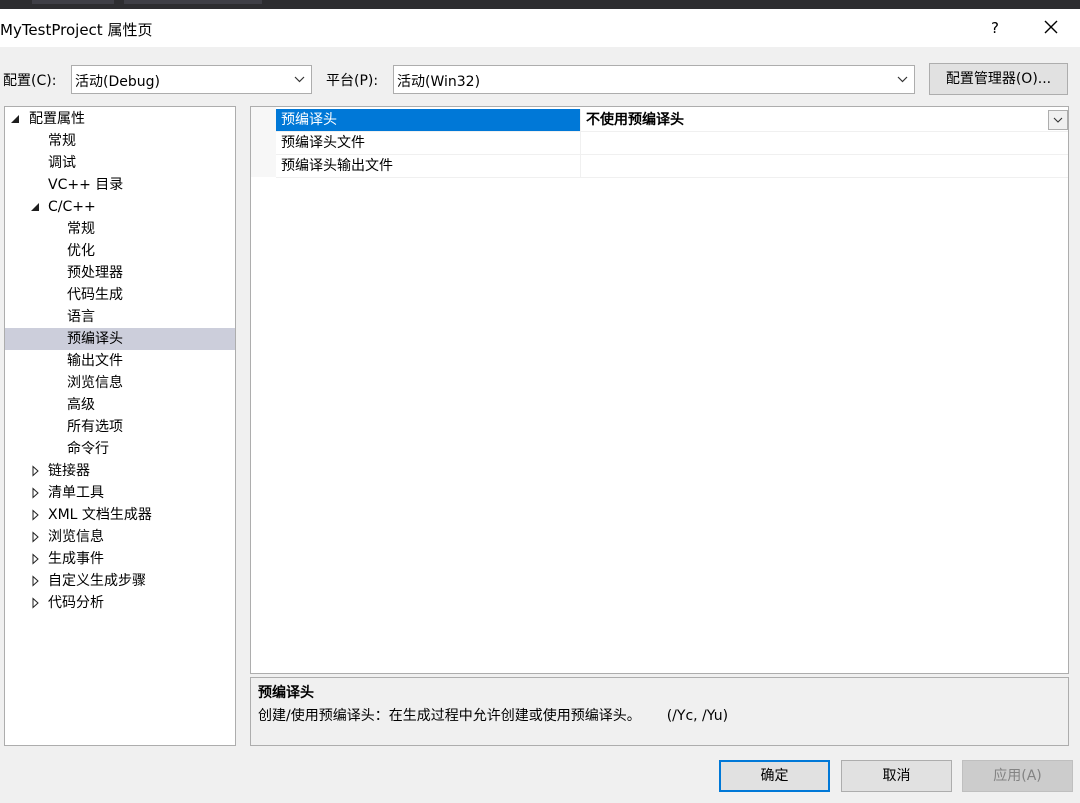  I want to click on tree-item-label: 生成事件, so click(76, 559).